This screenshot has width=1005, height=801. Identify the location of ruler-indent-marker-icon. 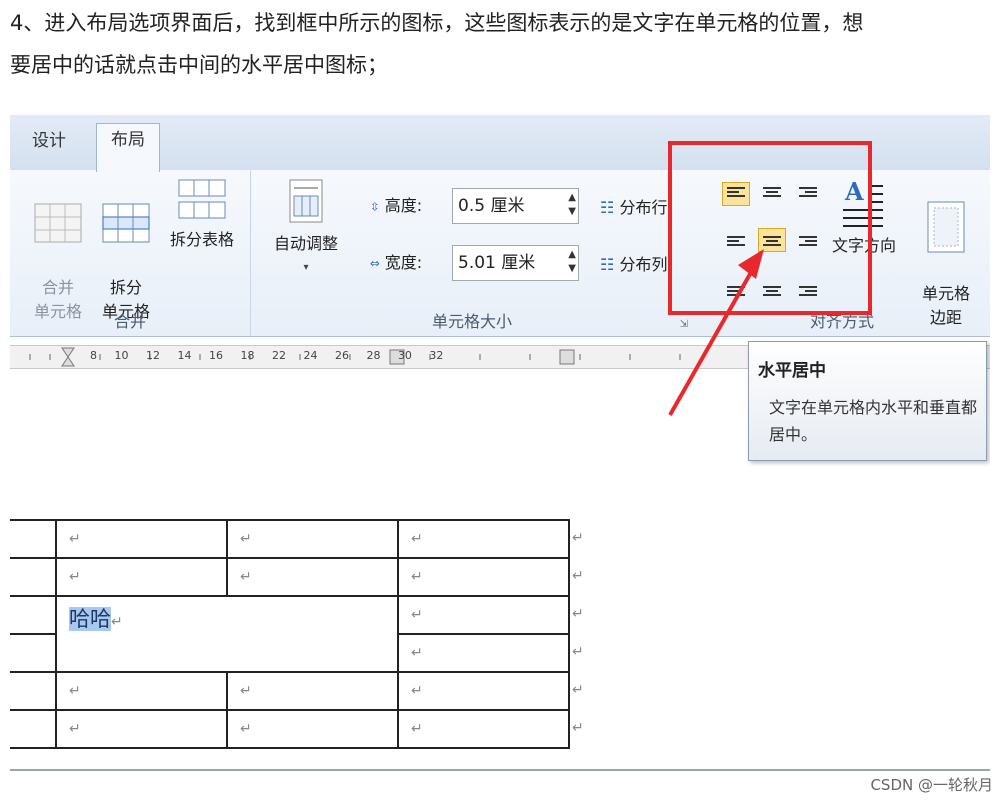
(68, 352).